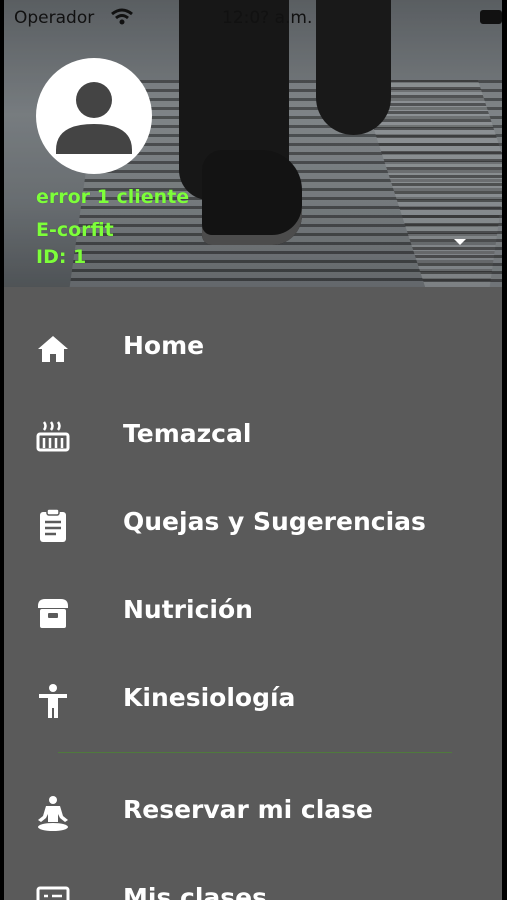 This screenshot has width=507, height=900. What do you see at coordinates (53, 613) in the screenshot?
I see `food-icon` at bounding box center [53, 613].